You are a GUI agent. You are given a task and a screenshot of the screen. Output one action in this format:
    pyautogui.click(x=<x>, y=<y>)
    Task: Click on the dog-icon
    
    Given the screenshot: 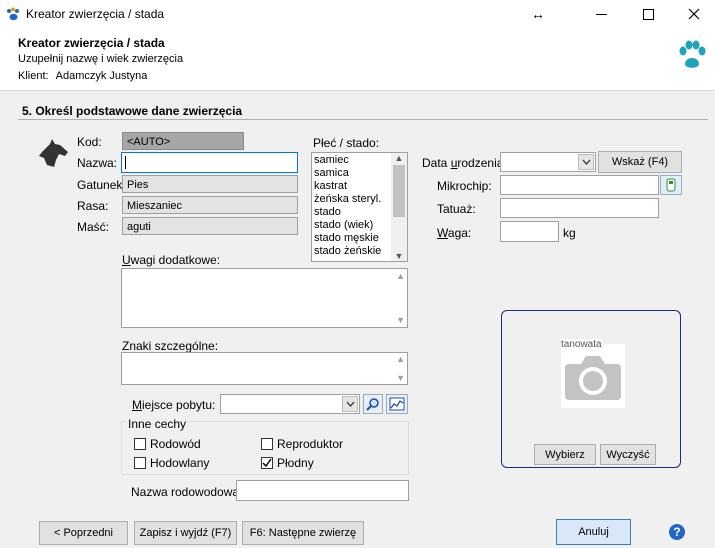 What is the action you would take?
    pyautogui.click(x=53, y=153)
    